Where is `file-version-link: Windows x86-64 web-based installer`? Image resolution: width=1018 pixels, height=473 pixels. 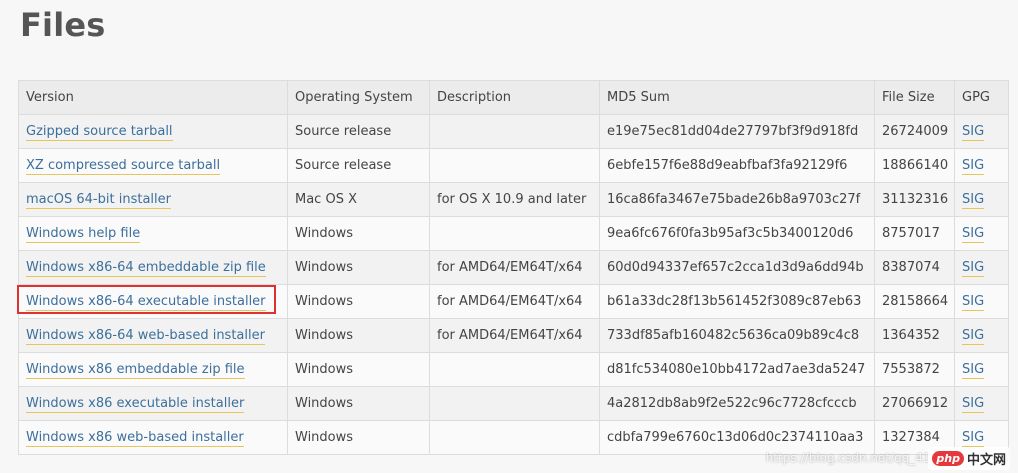 file-version-link: Windows x86-64 web-based installer is located at coordinates (145, 336).